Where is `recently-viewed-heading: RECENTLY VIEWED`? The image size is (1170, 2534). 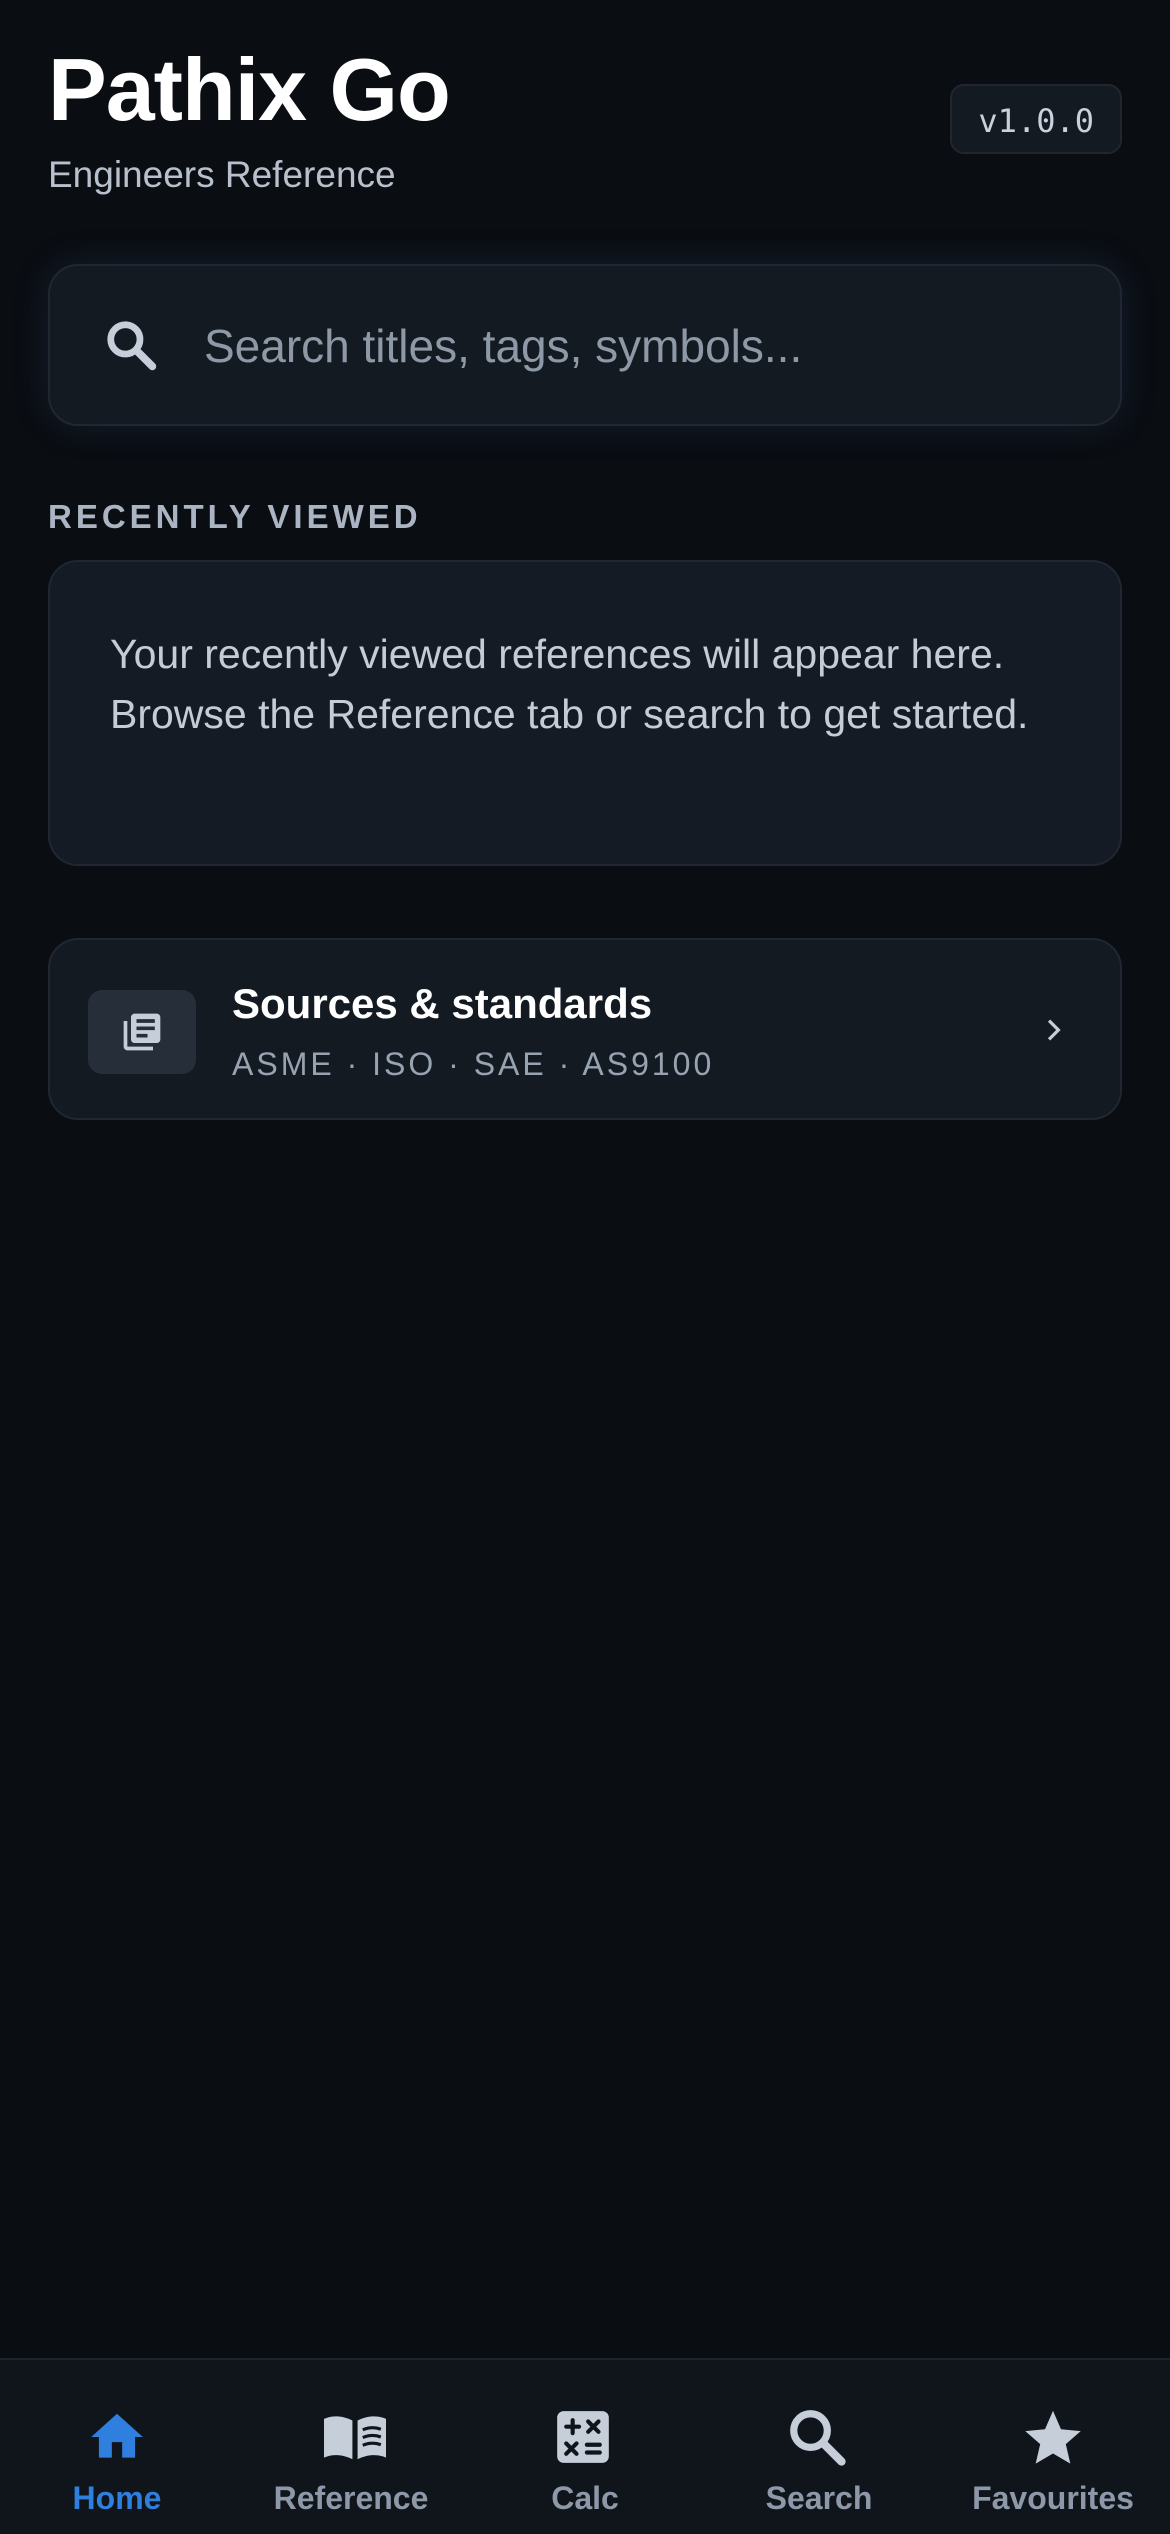 recently-viewed-heading: RECENTLY VIEWED is located at coordinates (235, 516).